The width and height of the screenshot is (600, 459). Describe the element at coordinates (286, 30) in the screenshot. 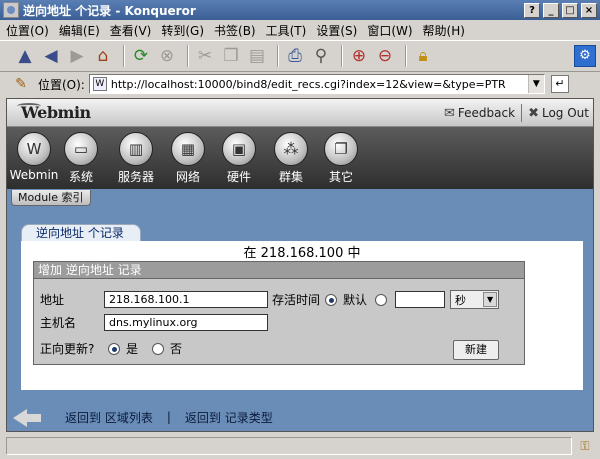

I see `menu-tools: 工具(T)` at that location.